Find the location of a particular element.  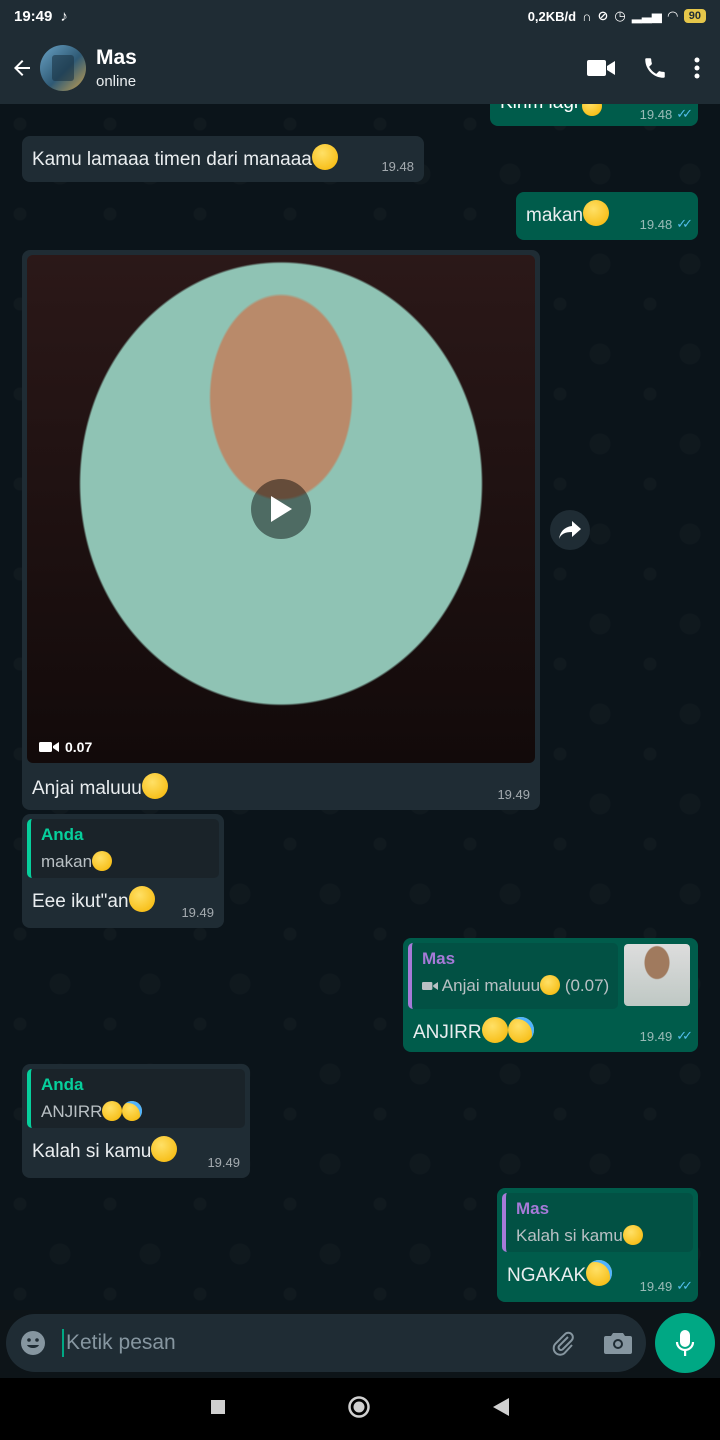

attach-icon is located at coordinates (563, 1343).